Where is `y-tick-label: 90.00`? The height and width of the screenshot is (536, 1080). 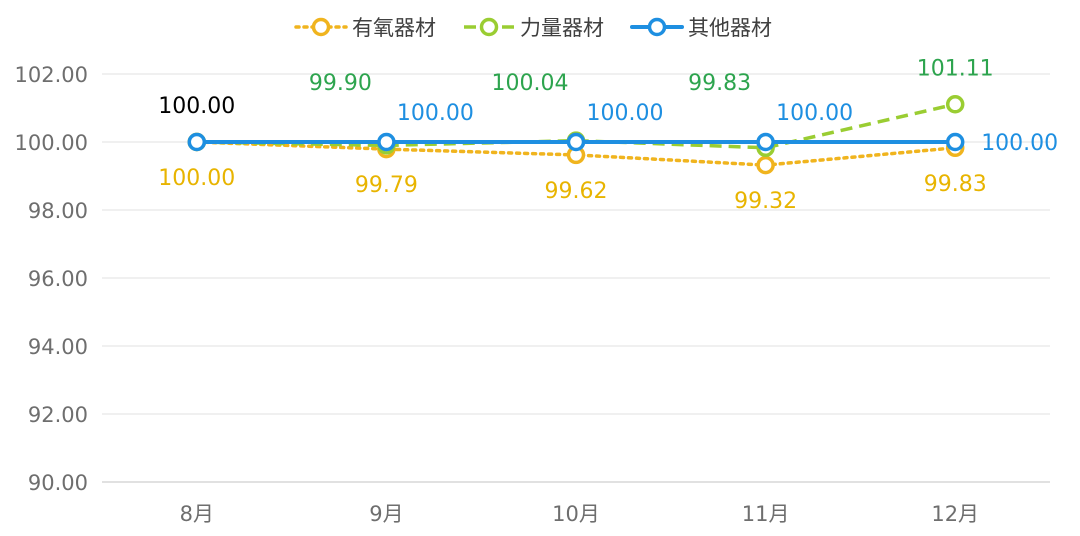 y-tick-label: 90.00 is located at coordinates (58, 483).